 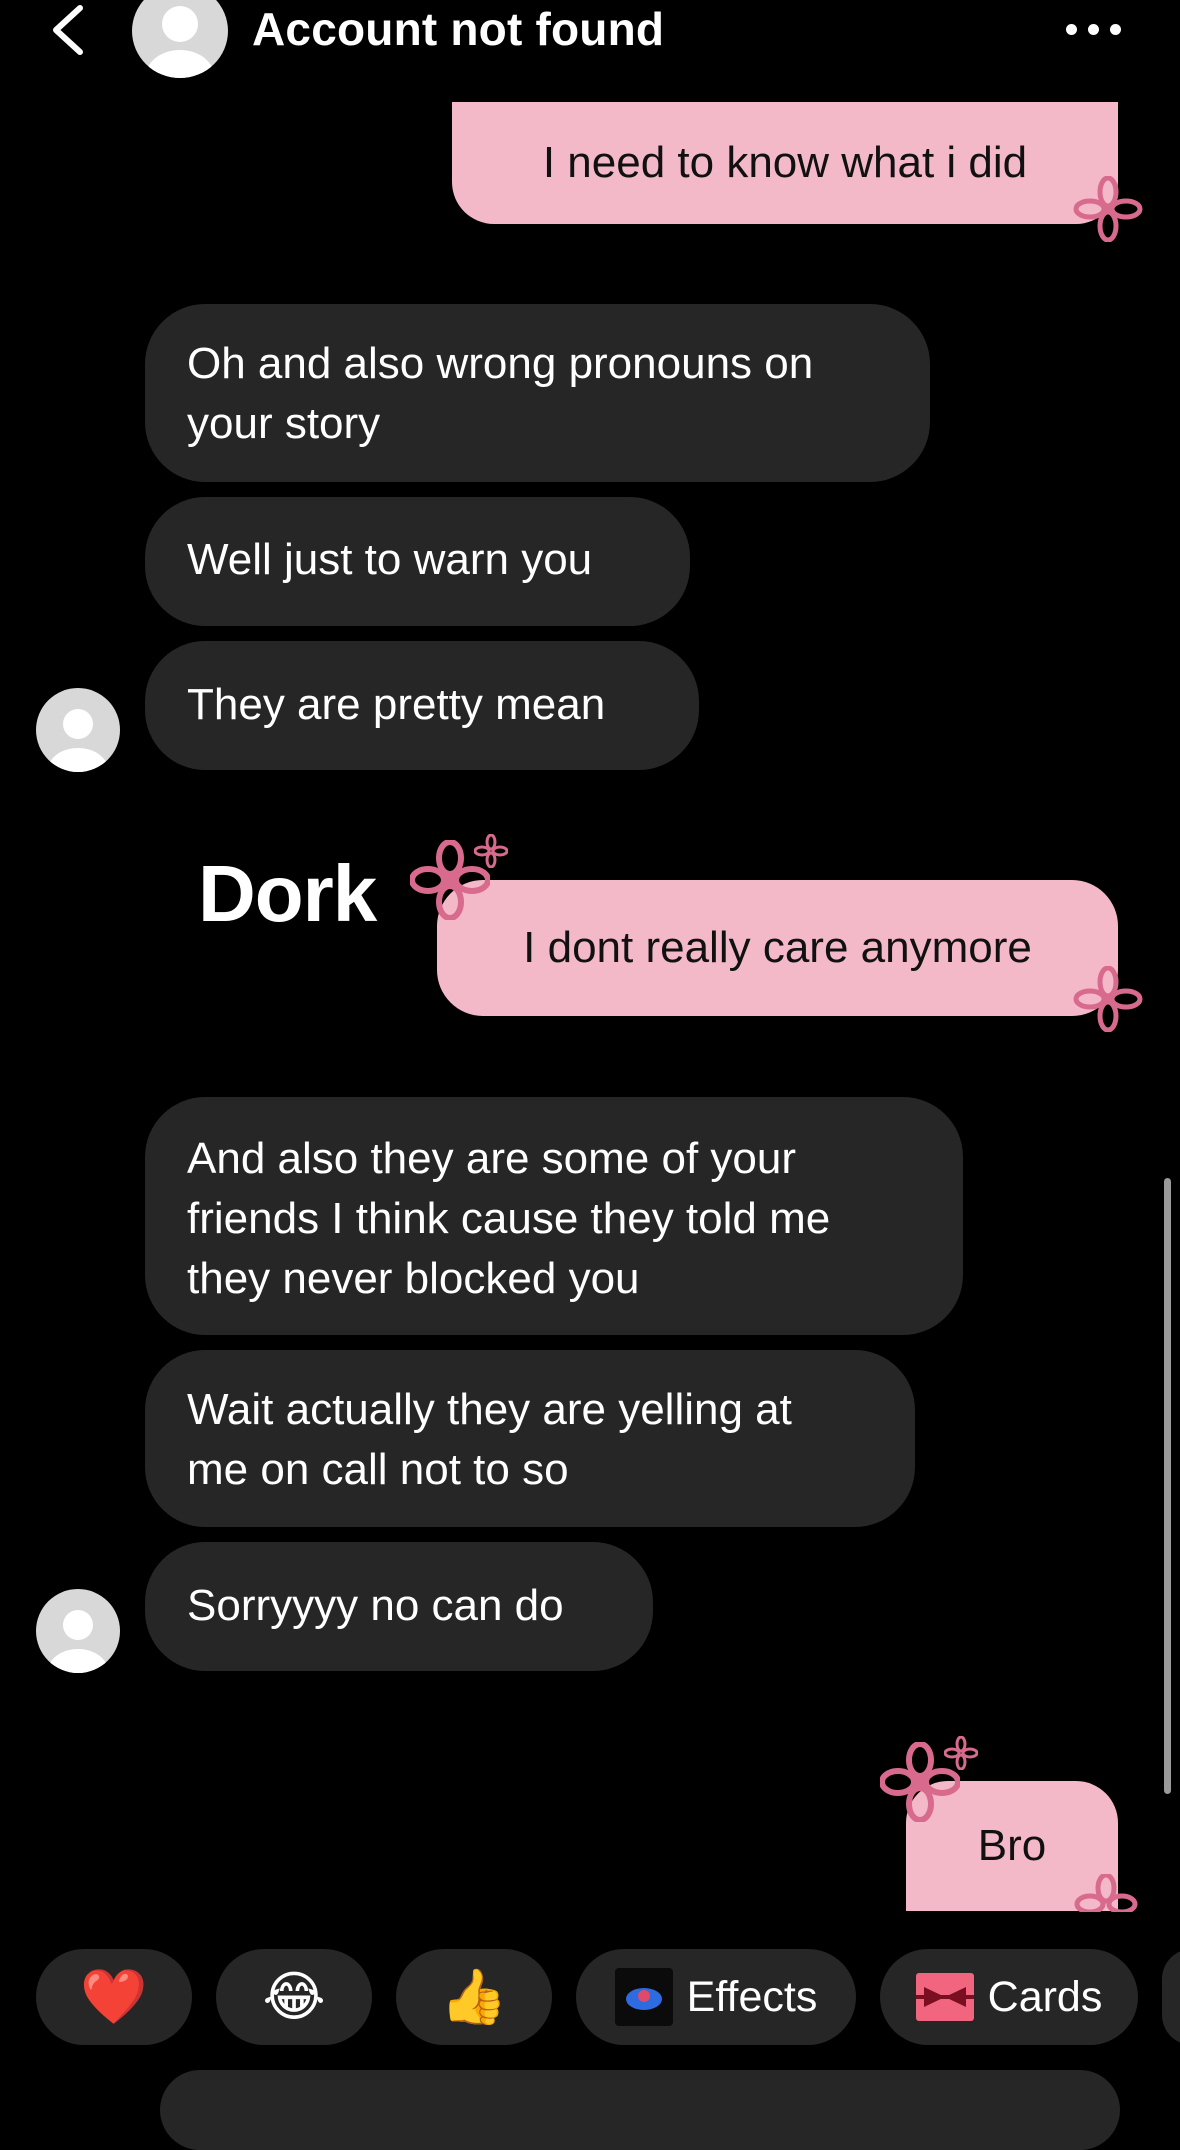 I want to click on outgoing-message: I dont really care anymore, so click(x=777, y=948).